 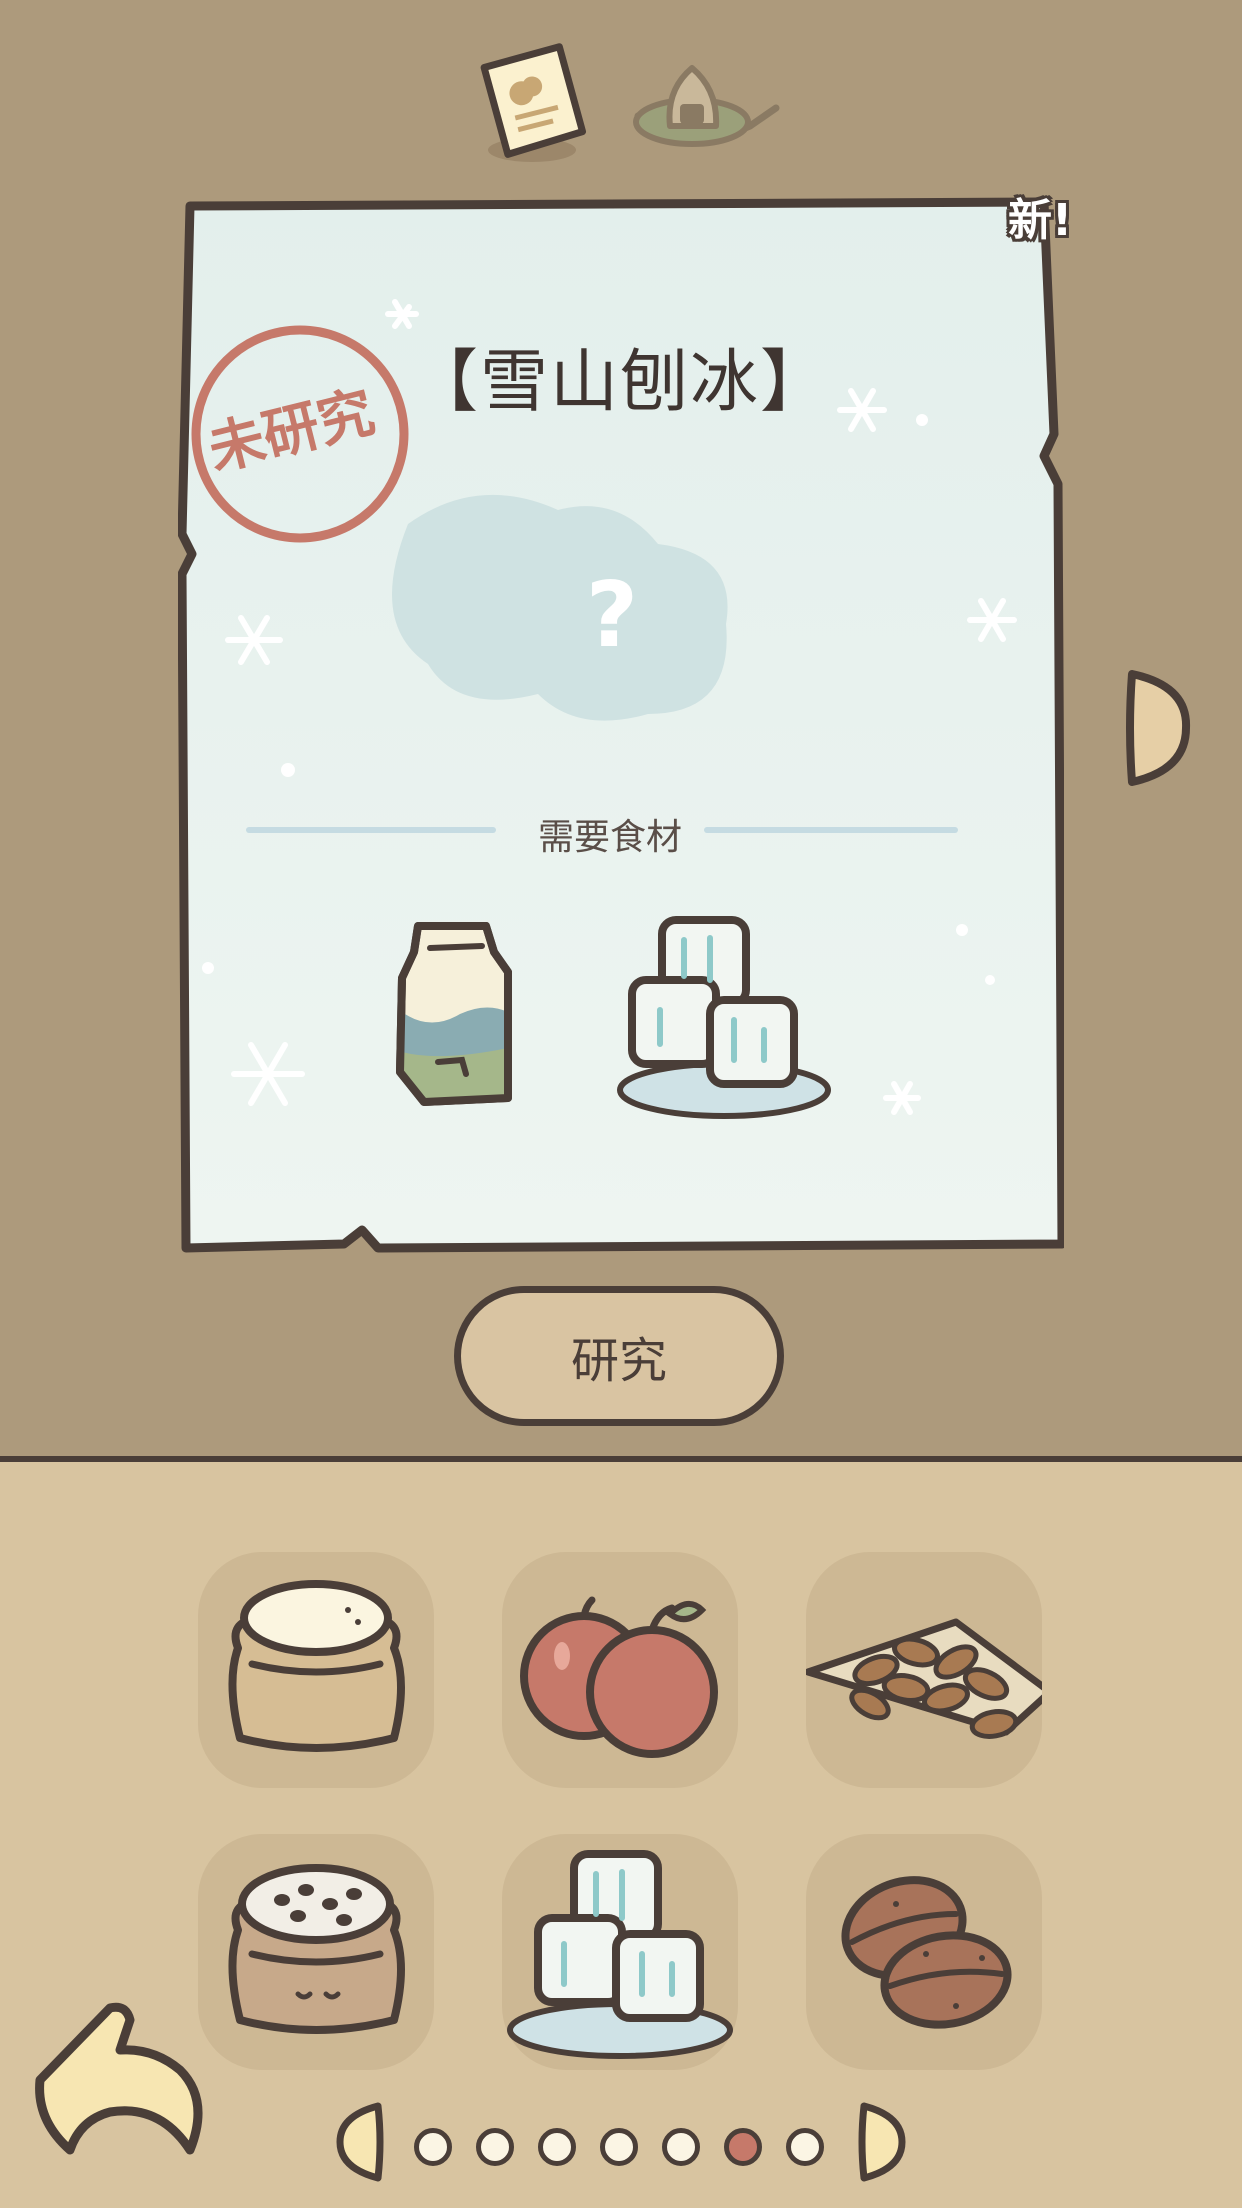 What do you see at coordinates (882, 2144) in the screenshot?
I see `next-page-arrow` at bounding box center [882, 2144].